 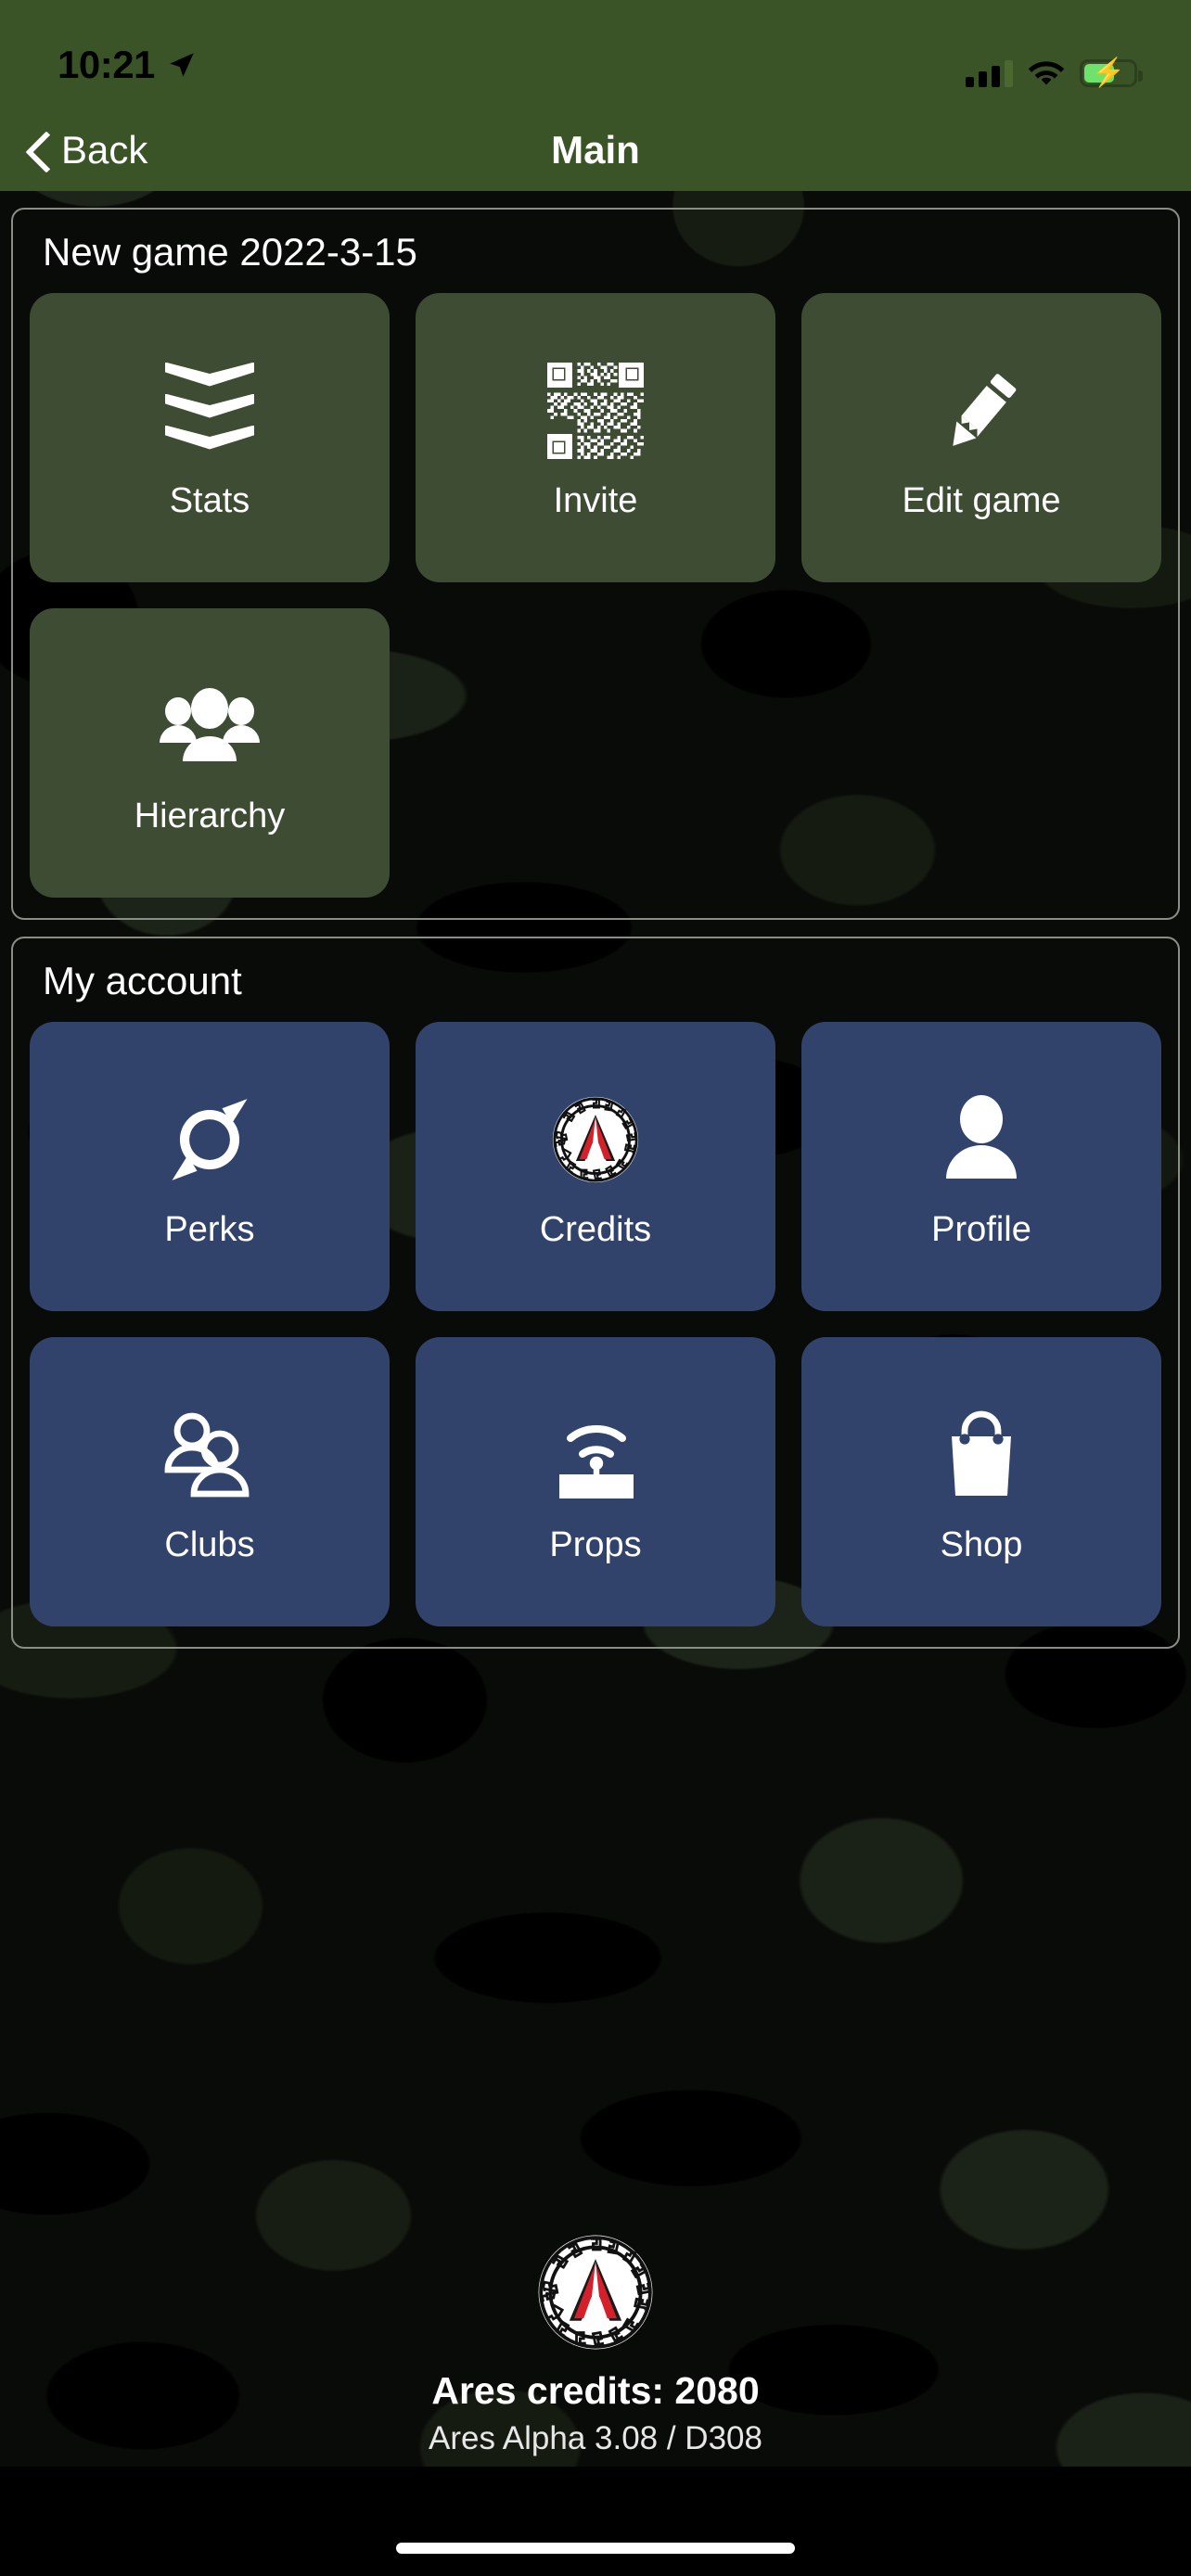 I want to click on tile-hierarchy: Hierarchy, so click(x=210, y=753).